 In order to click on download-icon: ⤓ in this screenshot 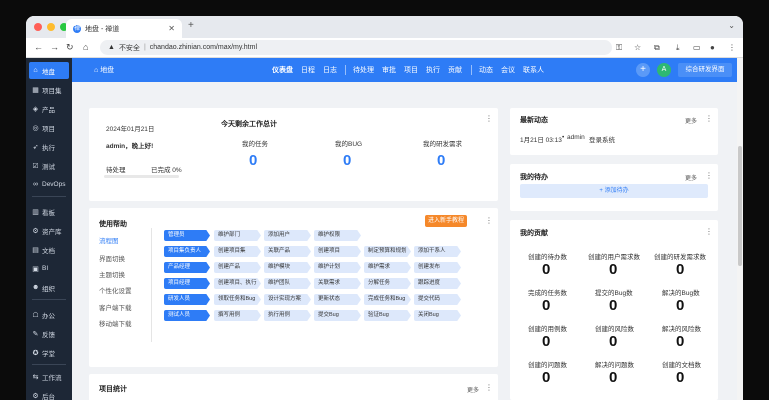, I will do `click(678, 48)`.